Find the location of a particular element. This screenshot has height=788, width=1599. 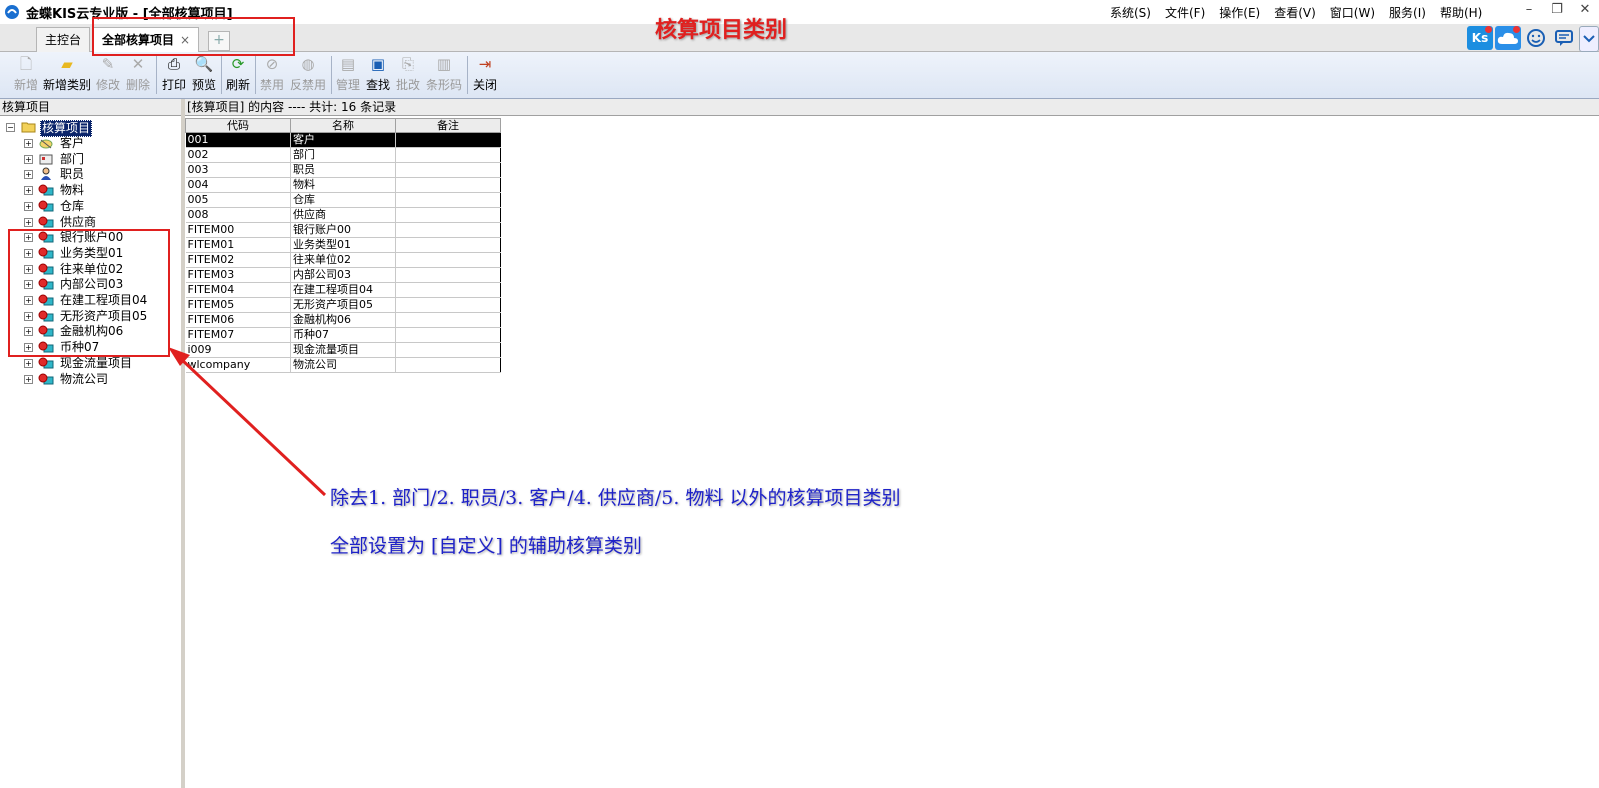

ban-icon: ⊘ is located at coordinates (272, 64).